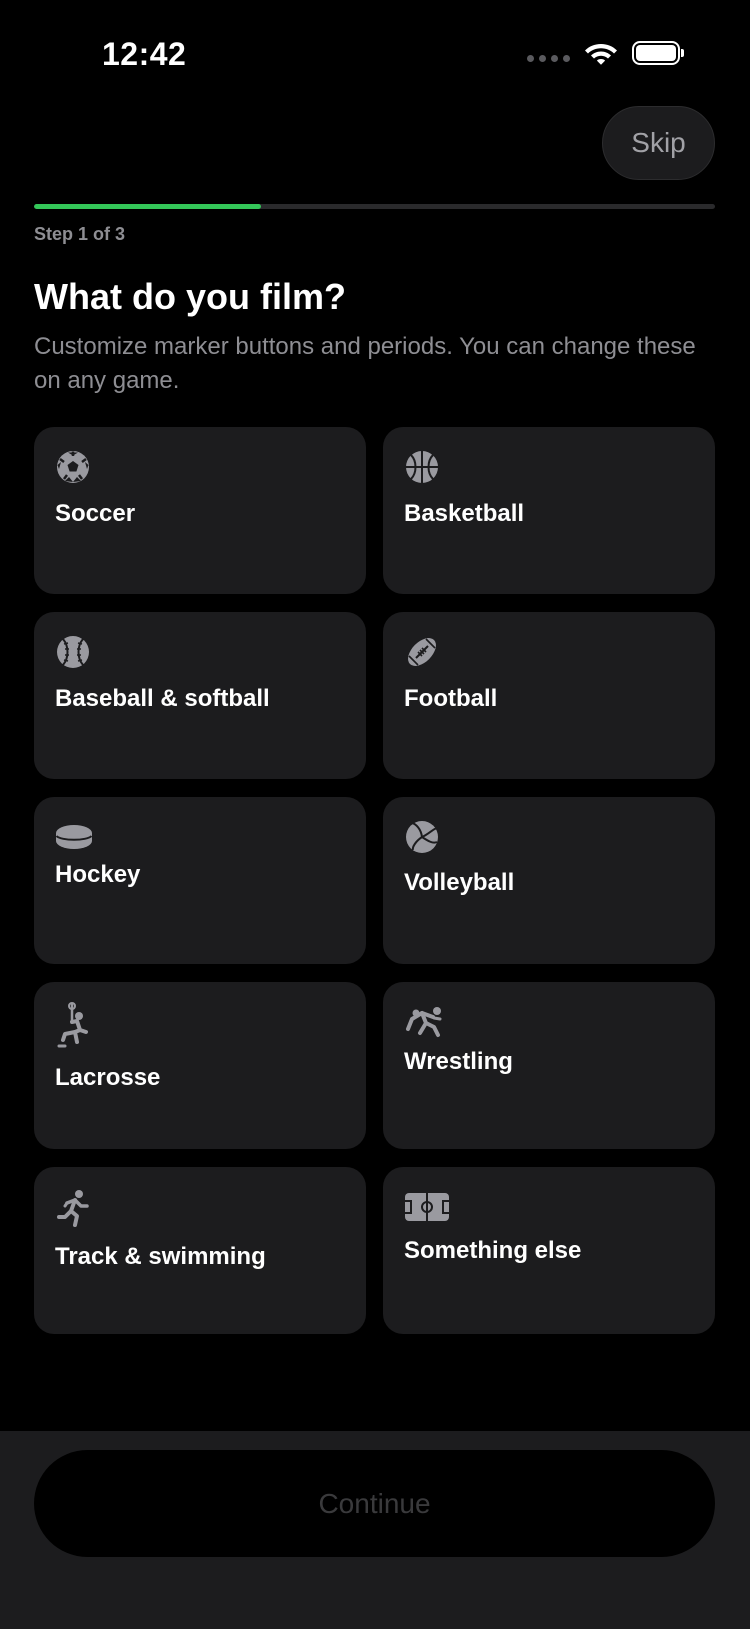  What do you see at coordinates (190, 296) in the screenshot?
I see `page-title: What do you film?` at bounding box center [190, 296].